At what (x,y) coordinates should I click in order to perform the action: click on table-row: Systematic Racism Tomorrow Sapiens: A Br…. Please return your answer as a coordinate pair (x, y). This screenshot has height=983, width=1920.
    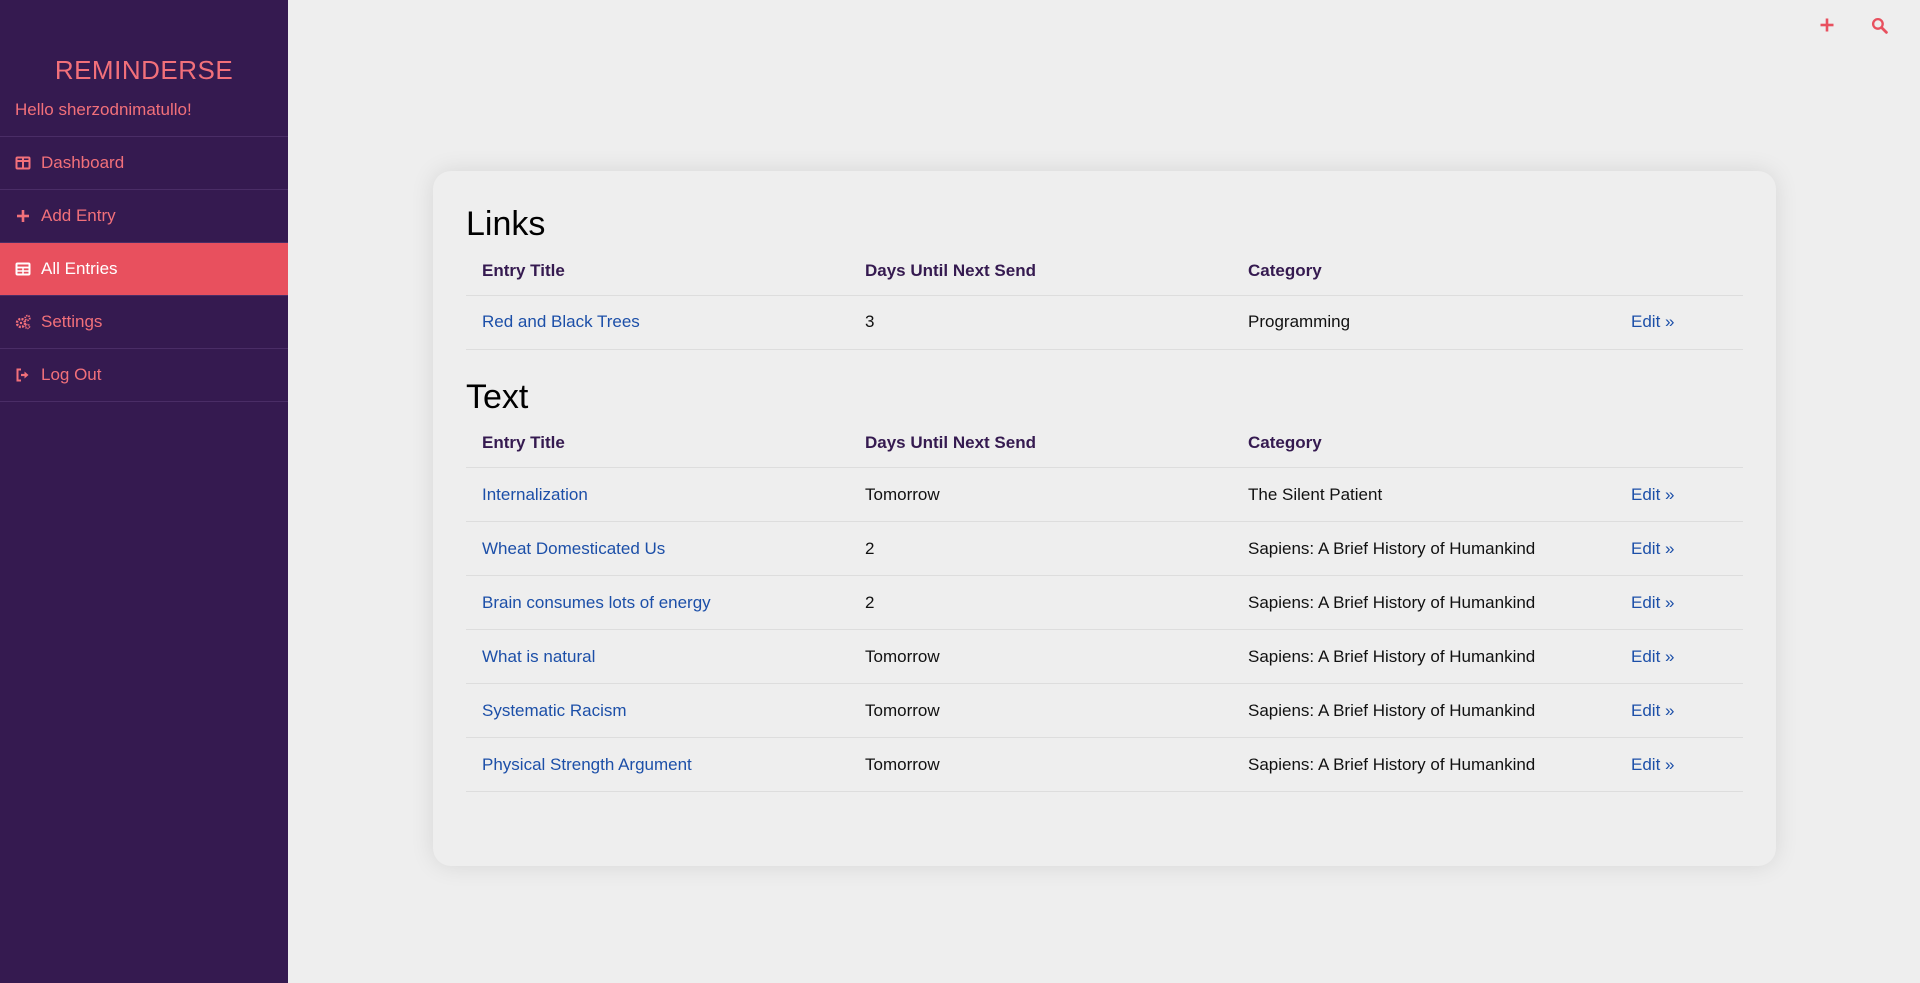
    Looking at the image, I should click on (1104, 710).